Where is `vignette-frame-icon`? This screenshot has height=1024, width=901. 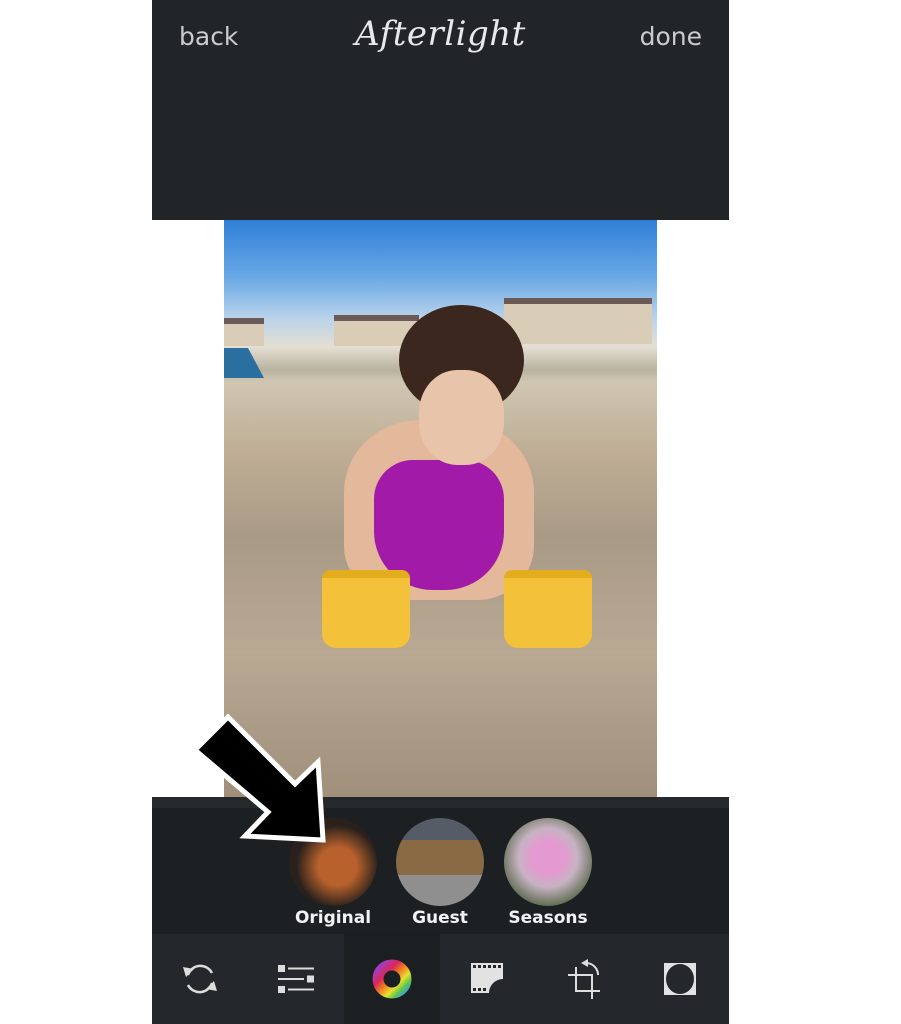 vignette-frame-icon is located at coordinates (680, 979).